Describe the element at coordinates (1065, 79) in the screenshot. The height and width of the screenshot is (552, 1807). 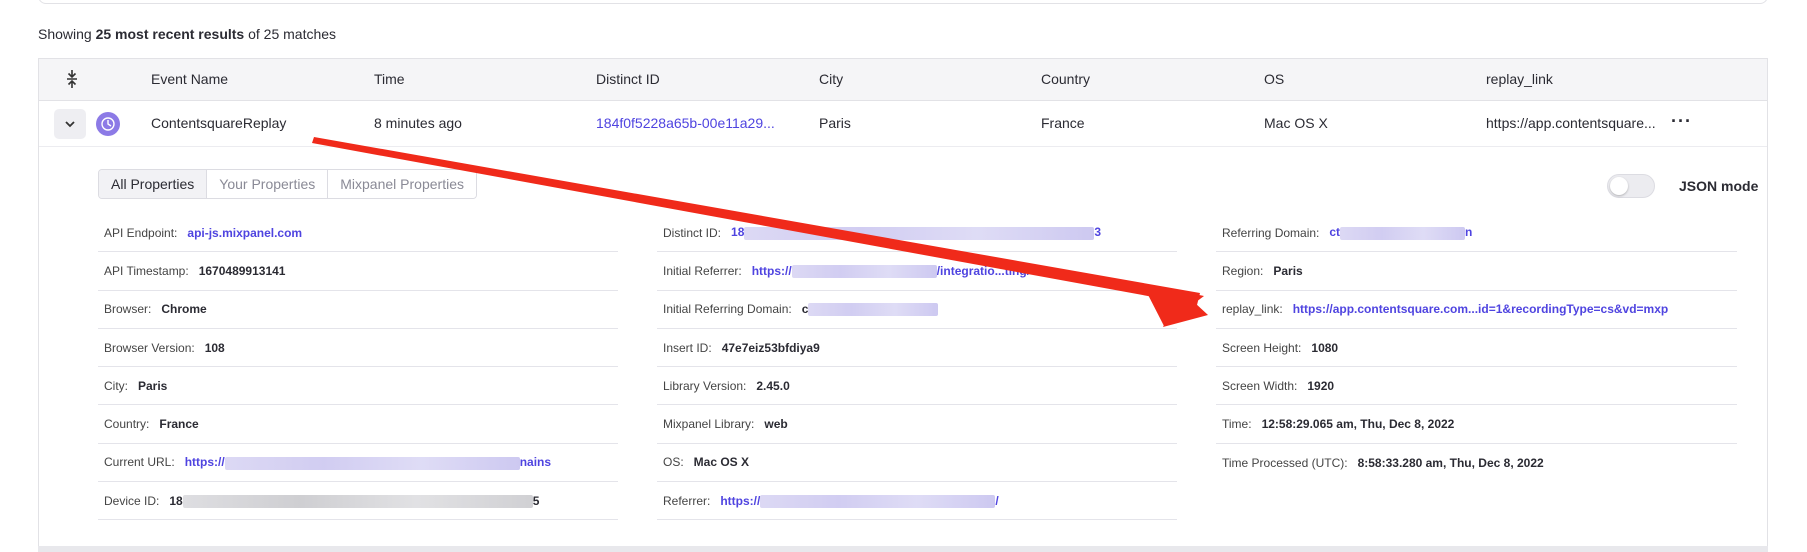
I see `column-header-country: Country` at that location.